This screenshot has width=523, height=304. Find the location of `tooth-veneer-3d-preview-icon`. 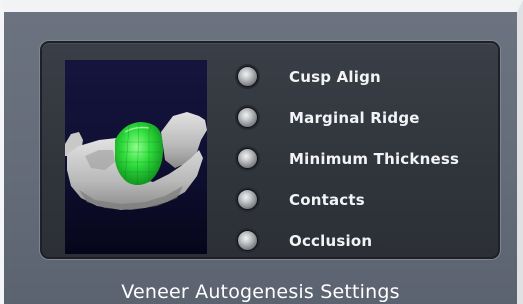

tooth-veneer-3d-preview-icon is located at coordinates (136, 161).